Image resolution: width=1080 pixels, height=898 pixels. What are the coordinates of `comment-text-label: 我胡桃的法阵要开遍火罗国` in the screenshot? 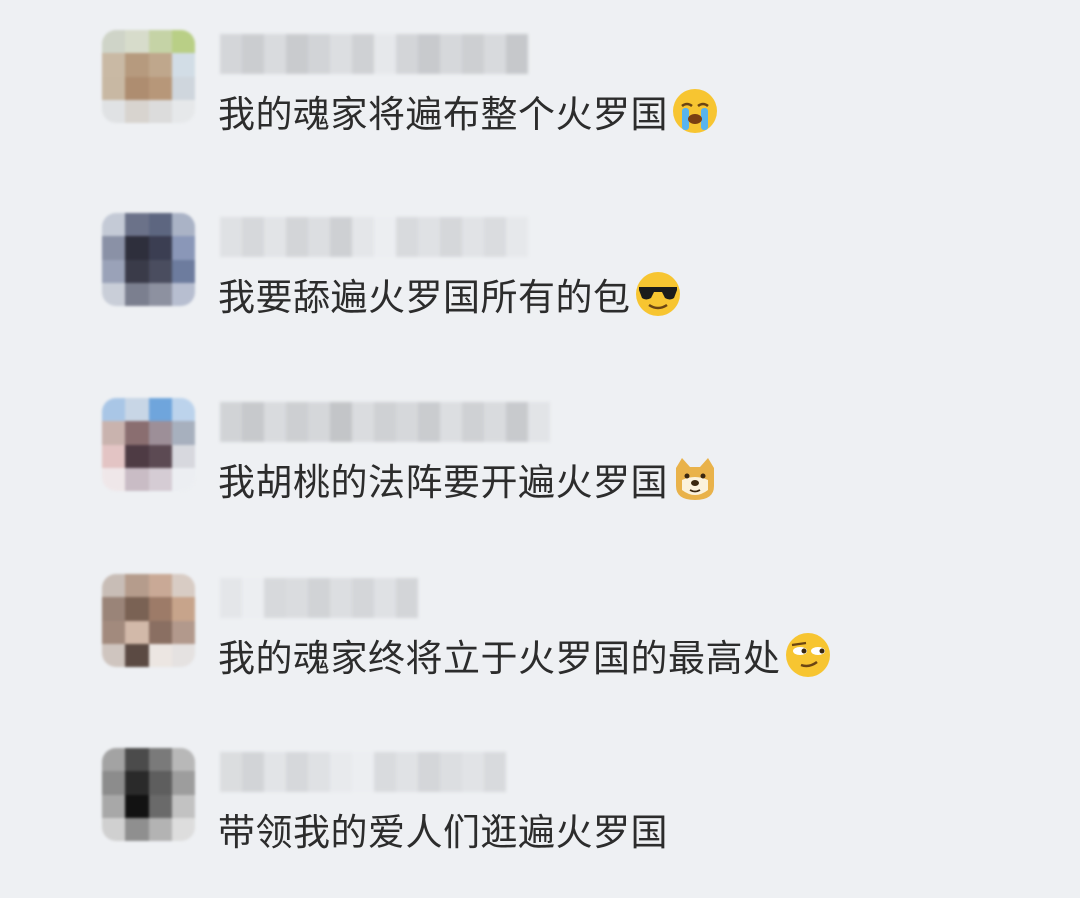 It's located at (443, 482).